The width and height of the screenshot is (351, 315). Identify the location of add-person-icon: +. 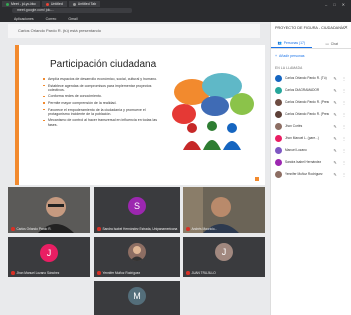
(276, 56).